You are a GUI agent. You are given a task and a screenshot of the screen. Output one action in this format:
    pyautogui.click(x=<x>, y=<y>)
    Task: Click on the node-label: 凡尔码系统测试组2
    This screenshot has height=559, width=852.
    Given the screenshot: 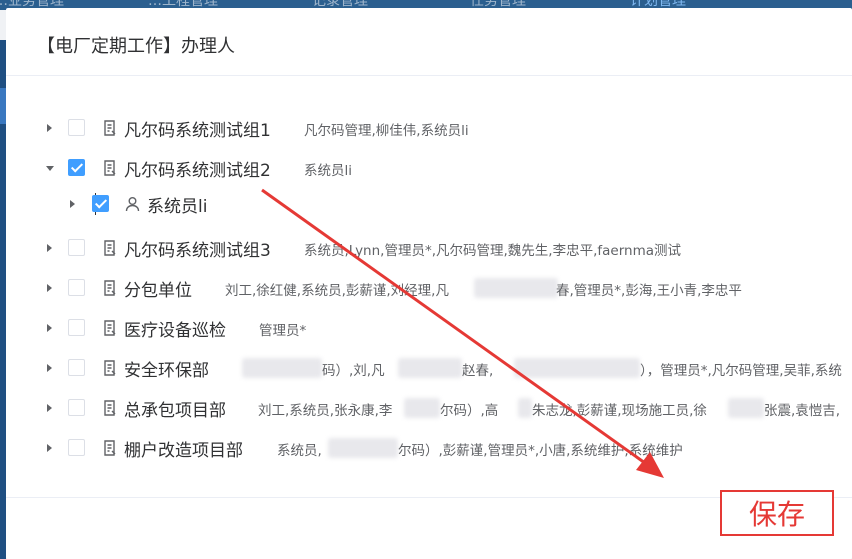 What is the action you would take?
    pyautogui.click(x=197, y=171)
    